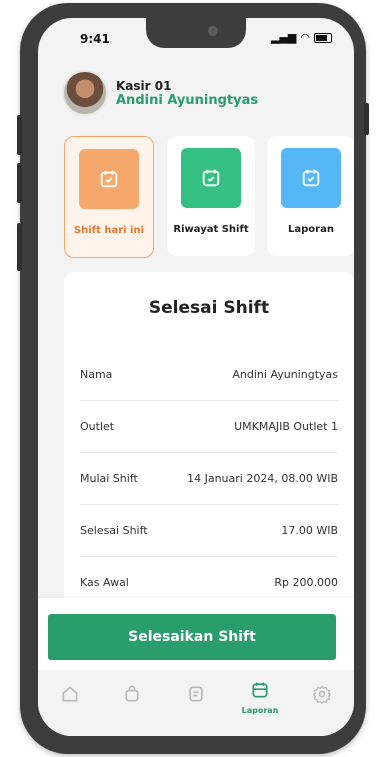  Describe the element at coordinates (196, 33) in the screenshot. I see `notch` at that location.